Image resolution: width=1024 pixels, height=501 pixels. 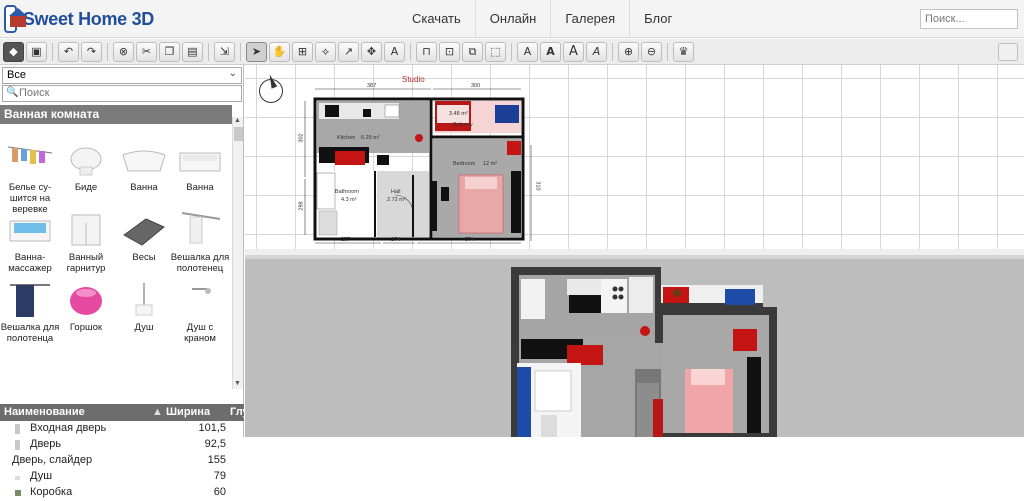 I want to click on 3d-view-icon: ♛, so click(x=683, y=51).